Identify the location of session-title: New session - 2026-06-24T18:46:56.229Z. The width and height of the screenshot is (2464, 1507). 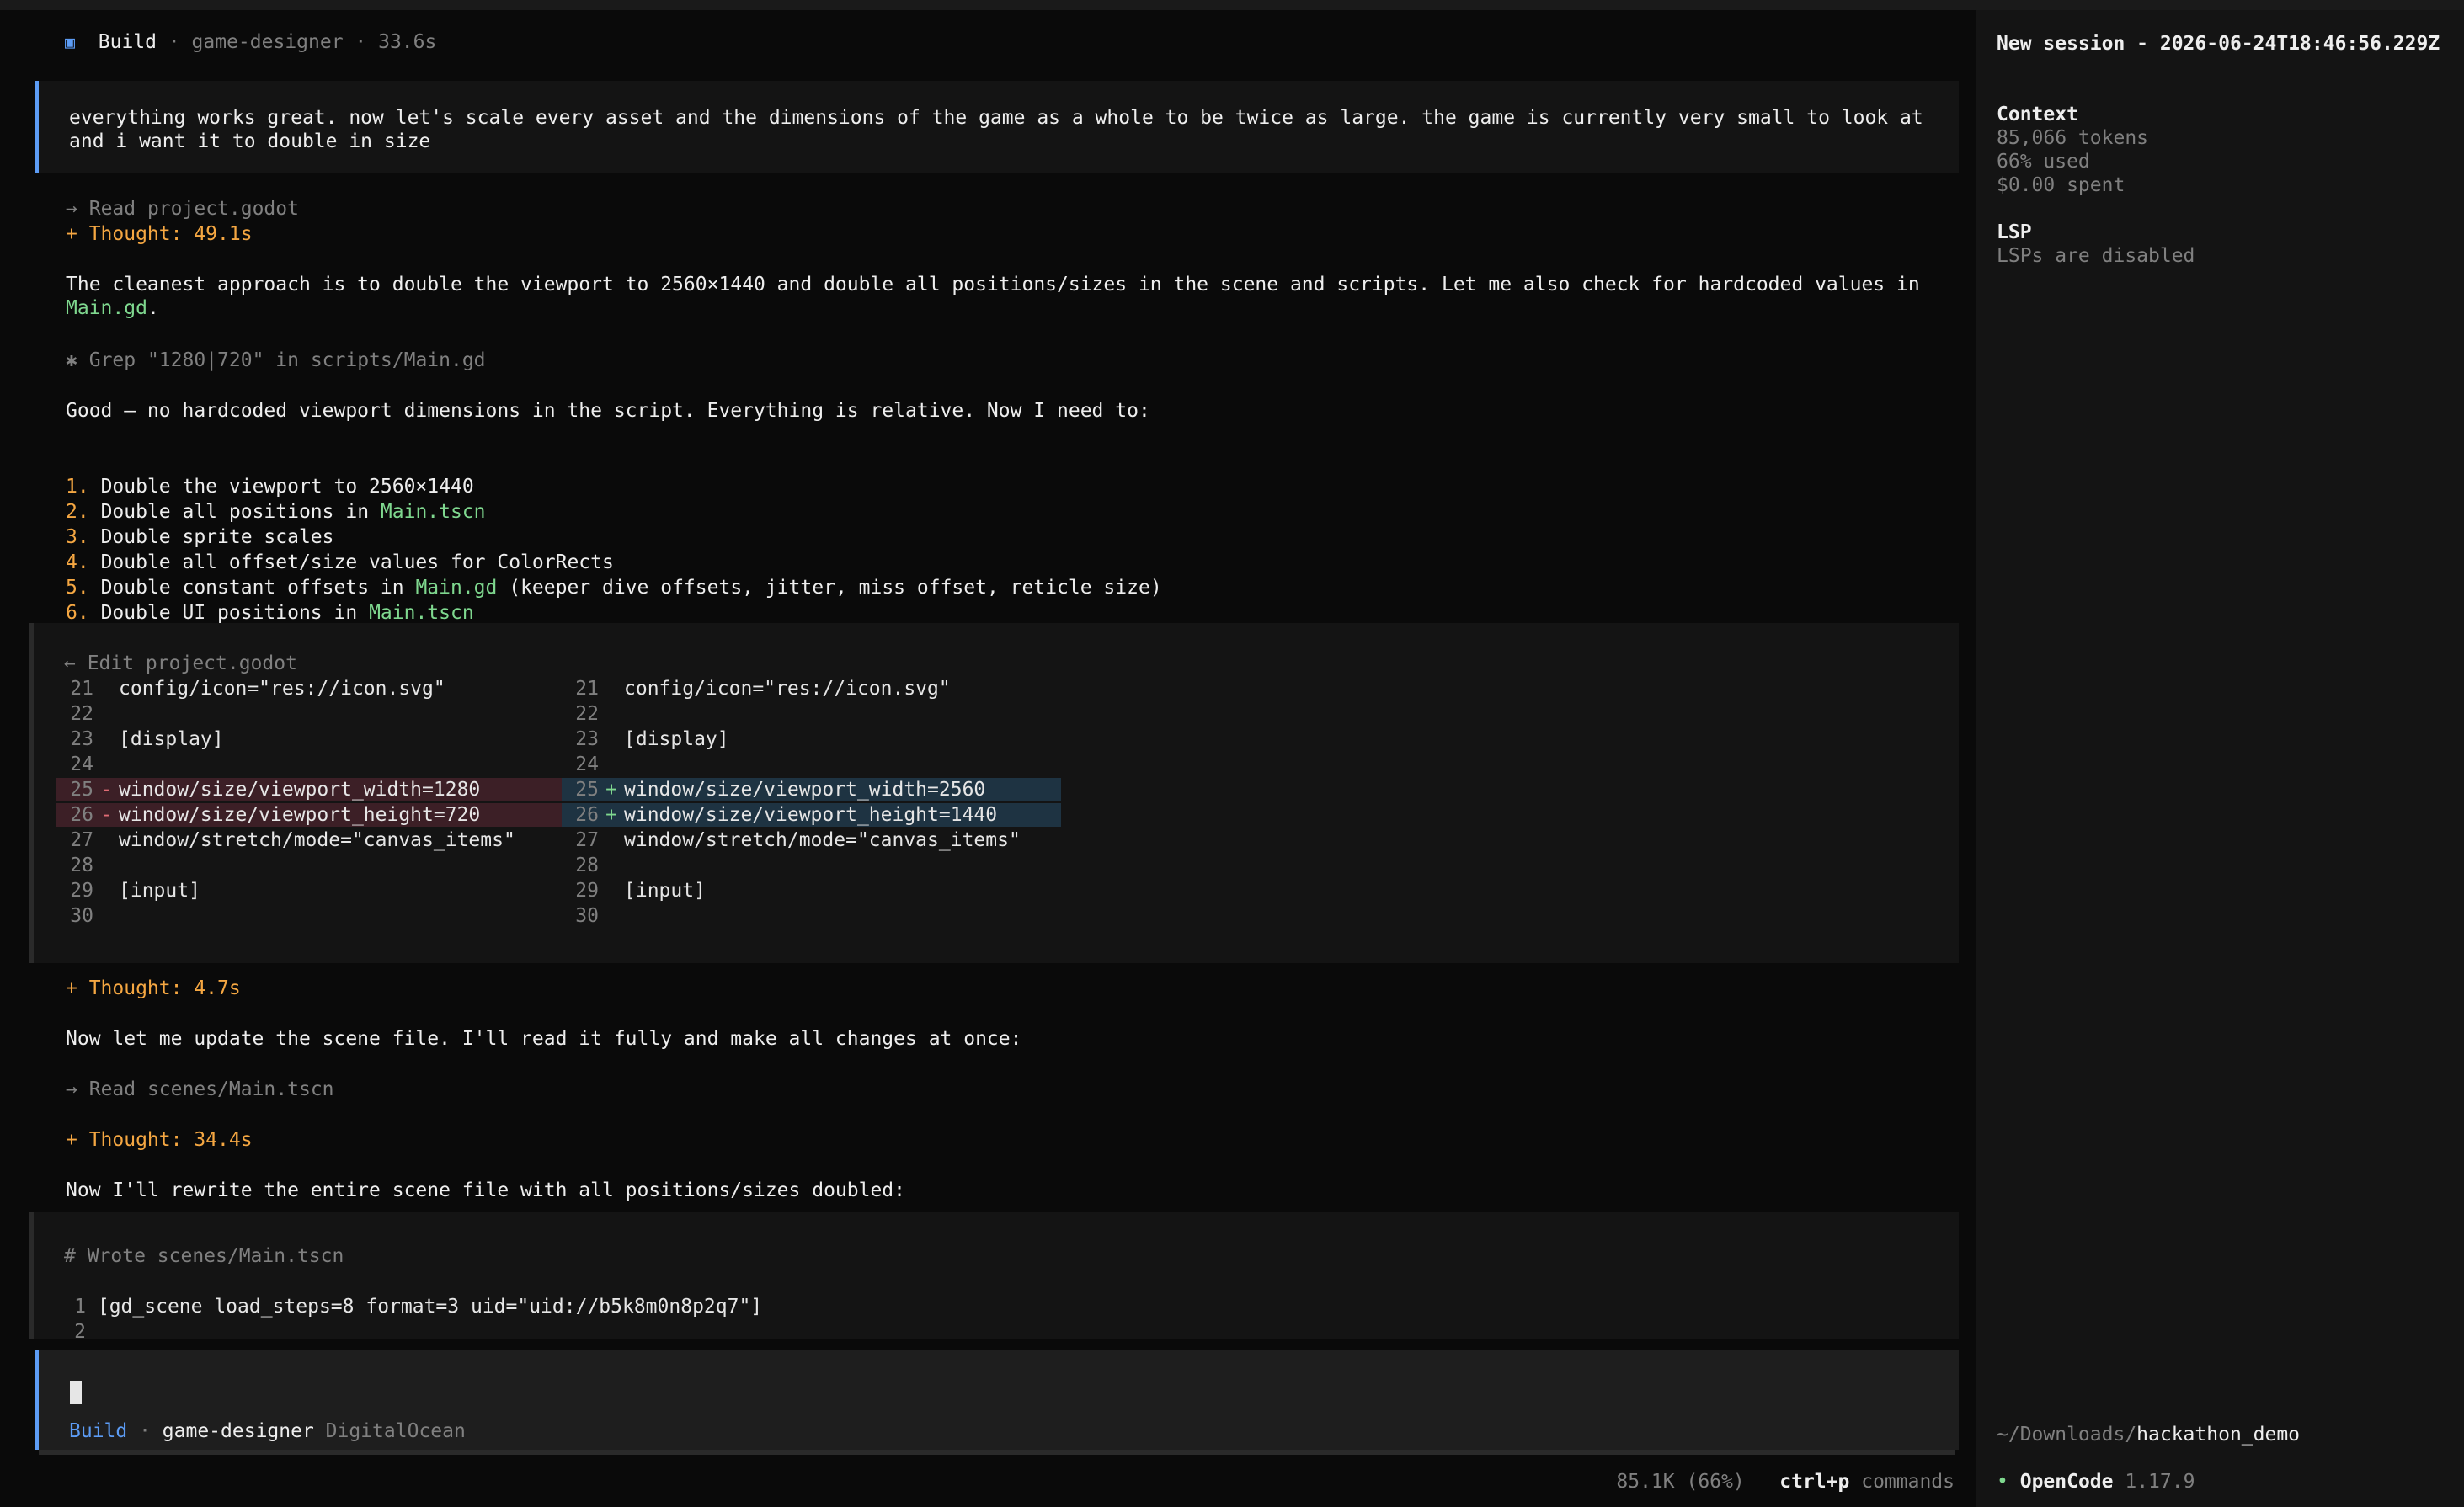
(2218, 44).